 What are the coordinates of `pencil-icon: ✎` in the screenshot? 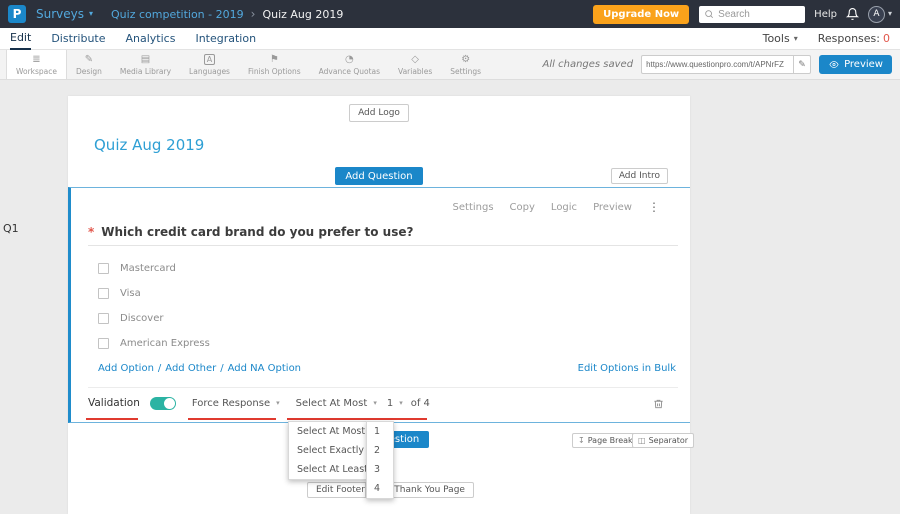 It's located at (802, 64).